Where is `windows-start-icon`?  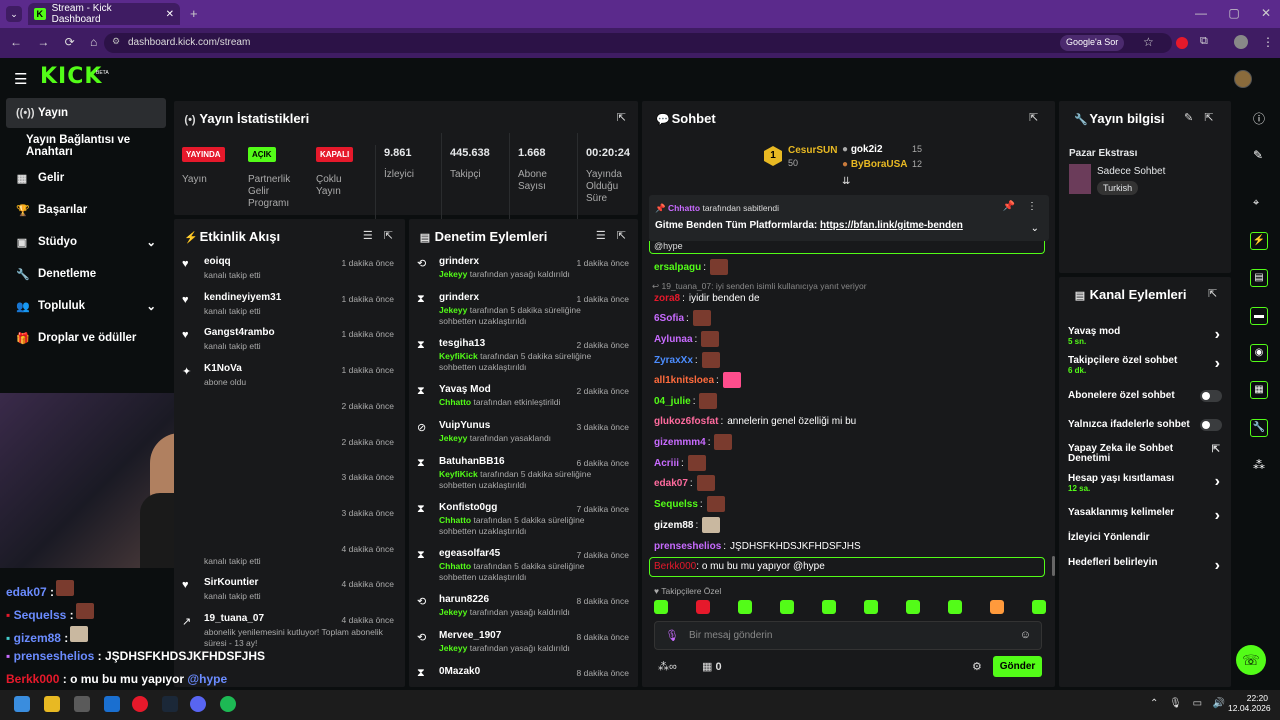 windows-start-icon is located at coordinates (22, 704).